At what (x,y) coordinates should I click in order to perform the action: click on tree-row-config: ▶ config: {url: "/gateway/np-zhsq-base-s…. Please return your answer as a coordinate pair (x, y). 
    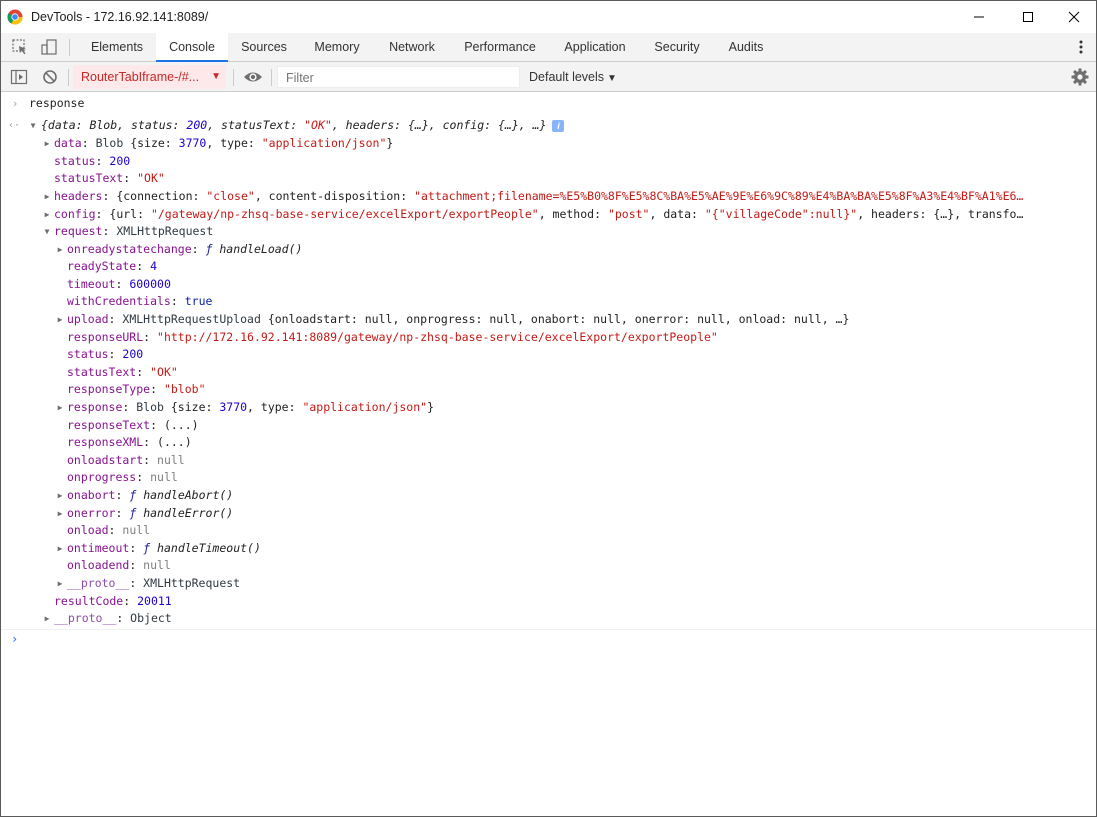
    Looking at the image, I should click on (548, 214).